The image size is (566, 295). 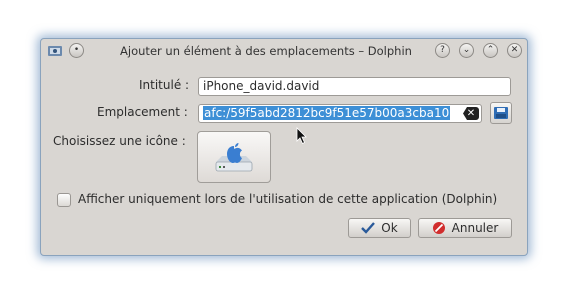 I want to click on name-label: Intitulé :, so click(x=164, y=85).